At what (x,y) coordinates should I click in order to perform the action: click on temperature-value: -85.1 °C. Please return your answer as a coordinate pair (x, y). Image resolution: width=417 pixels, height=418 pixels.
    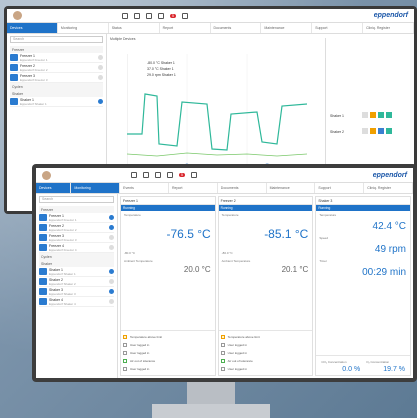
    Looking at the image, I should click on (286, 234).